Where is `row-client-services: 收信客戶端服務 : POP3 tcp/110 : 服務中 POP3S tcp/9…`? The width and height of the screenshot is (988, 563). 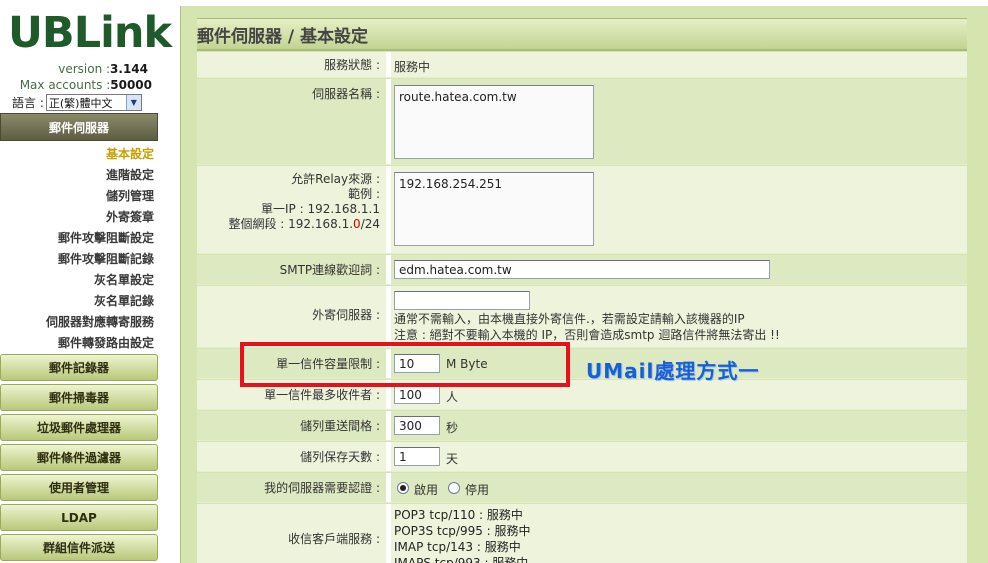
row-client-services: 收信客戶端服務 : POP3 tcp/110 : 服務中 POP3S tcp/9… is located at coordinates (582, 533).